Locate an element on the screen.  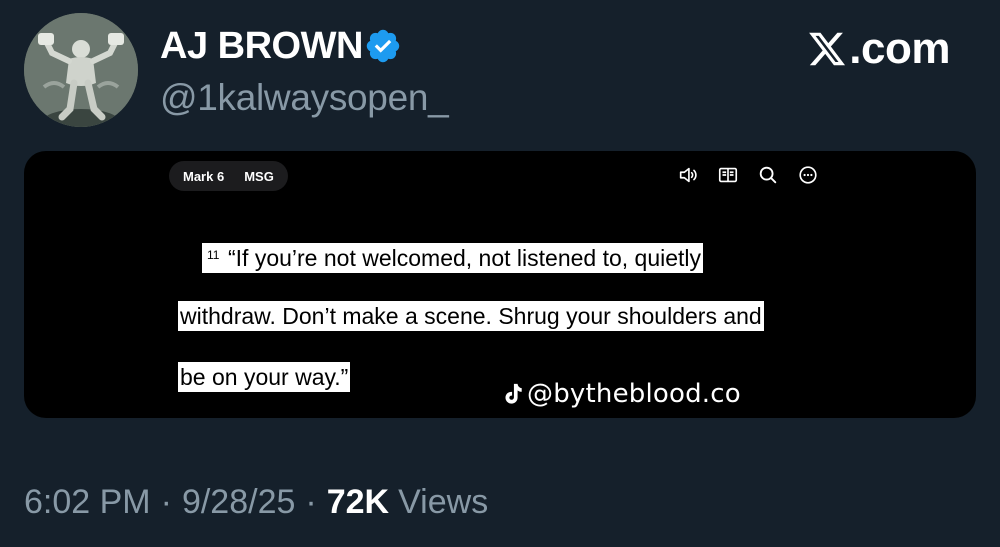
reader-toolbar is located at coordinates (748, 175).